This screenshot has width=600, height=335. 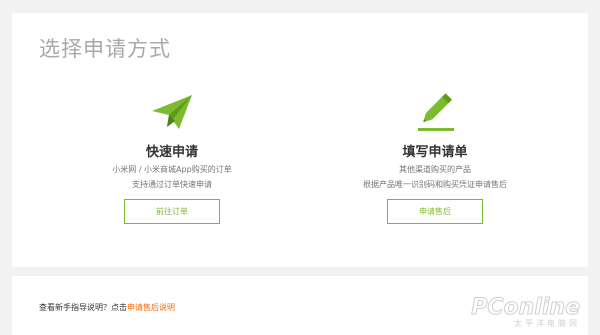 I want to click on watermark: PConline 太平洋电脑网, so click(x=526, y=312).